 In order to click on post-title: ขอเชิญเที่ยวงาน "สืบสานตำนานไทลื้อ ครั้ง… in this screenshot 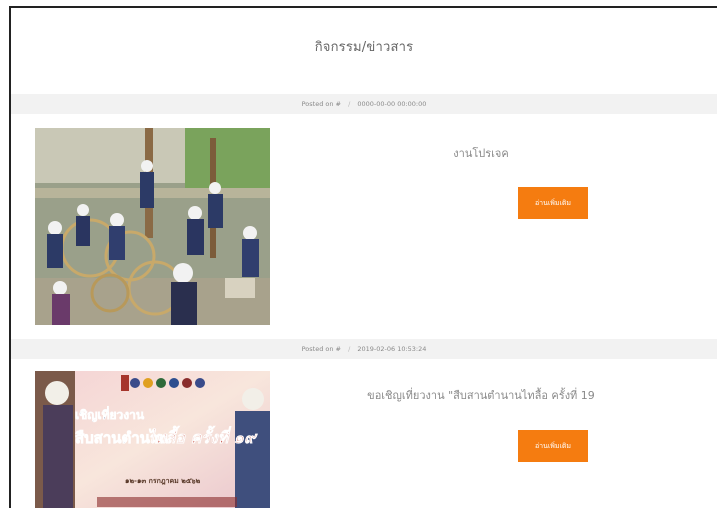, I will do `click(481, 395)`.